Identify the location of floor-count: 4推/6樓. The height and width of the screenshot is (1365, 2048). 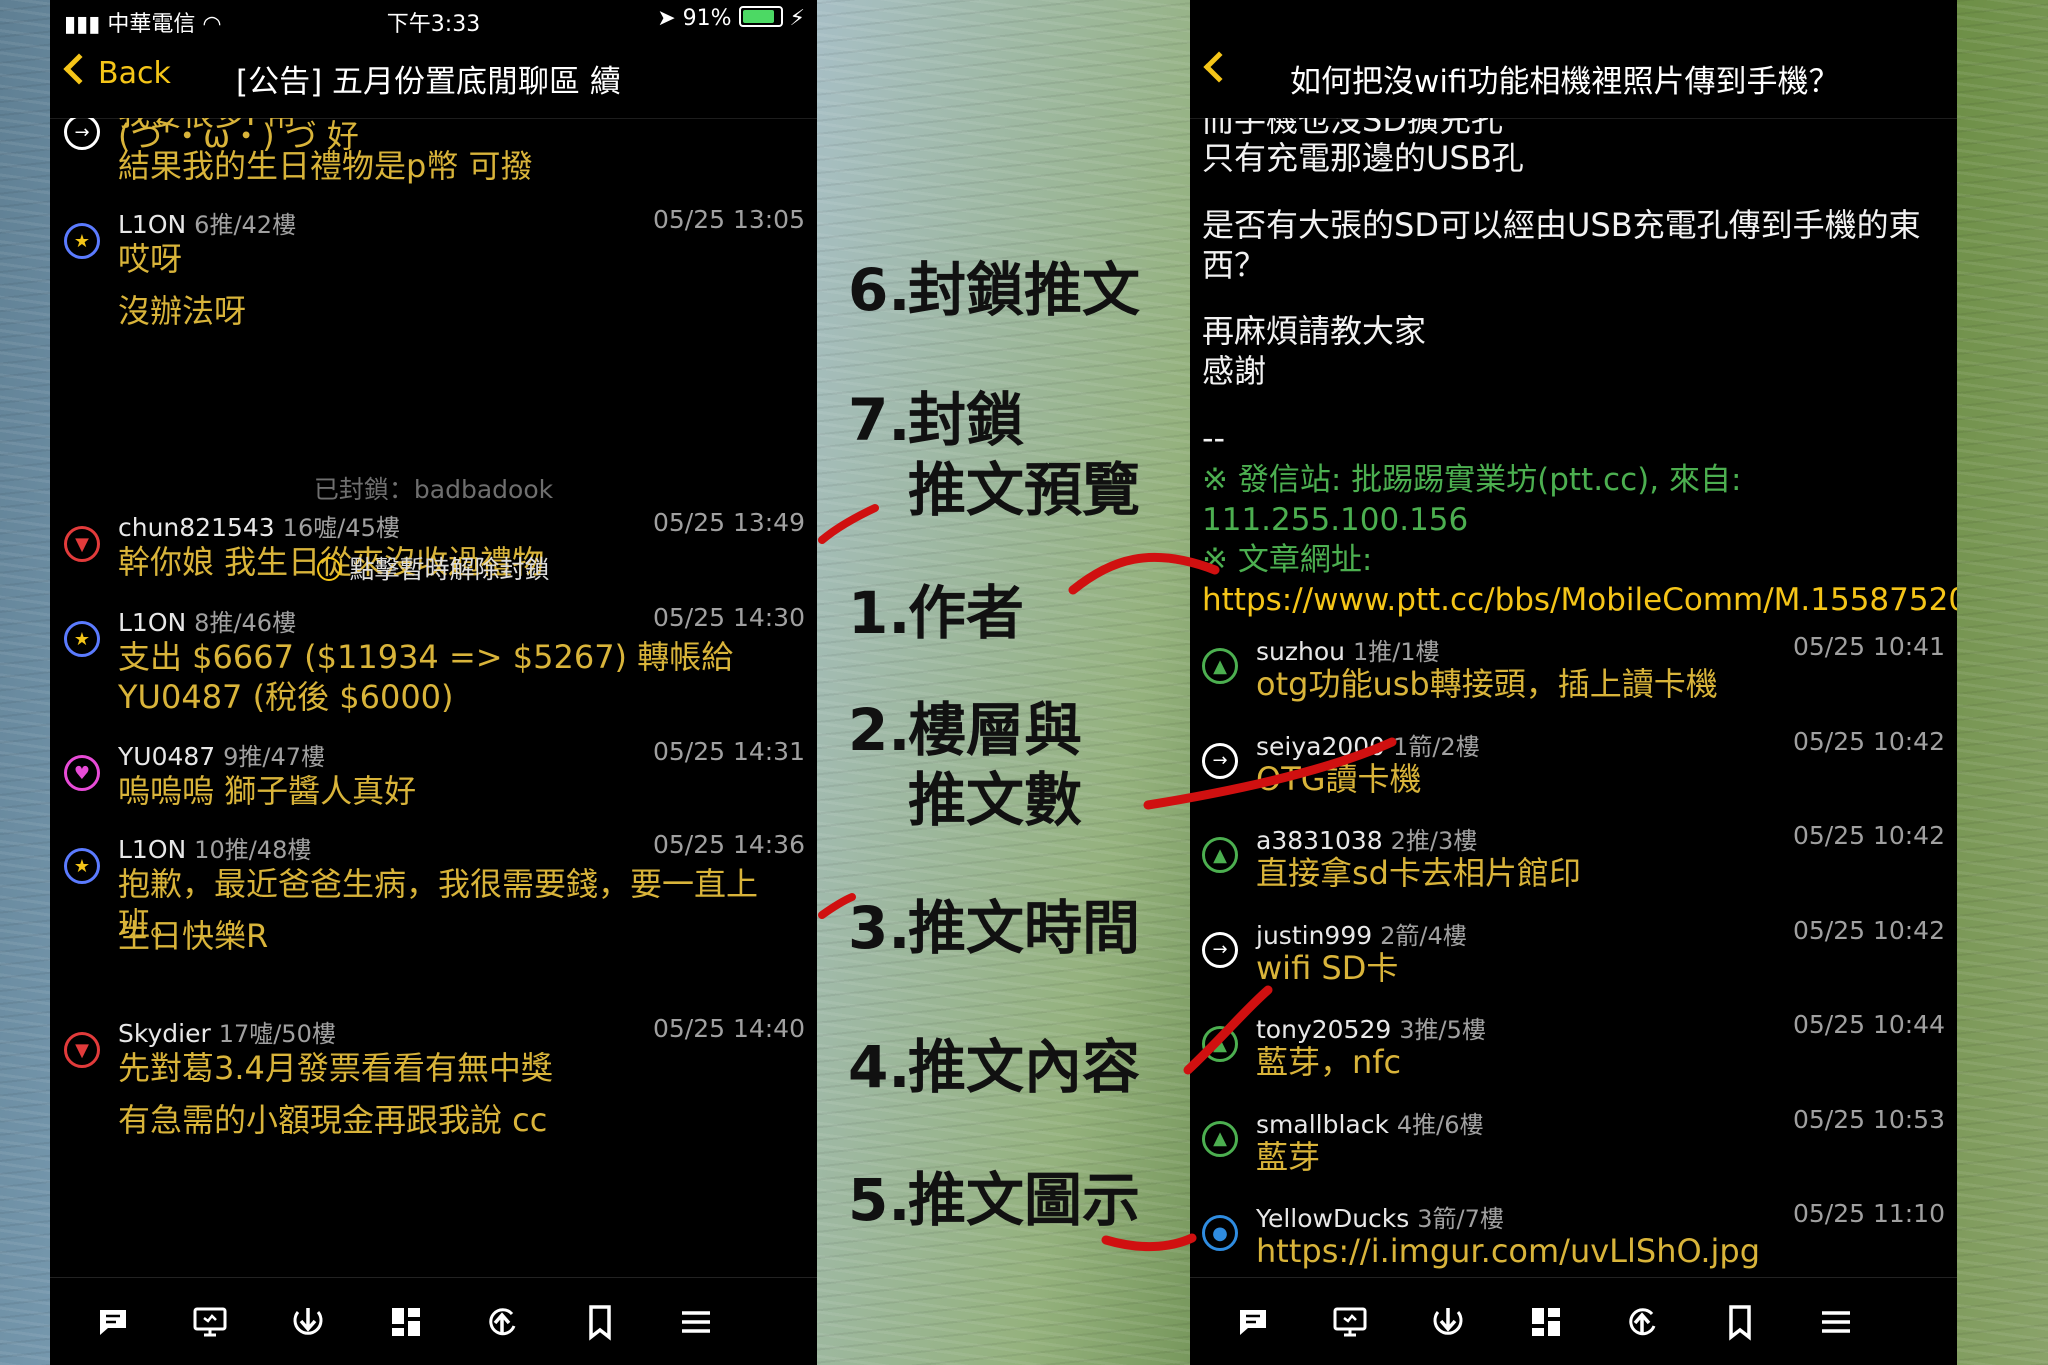
(1440, 1124).